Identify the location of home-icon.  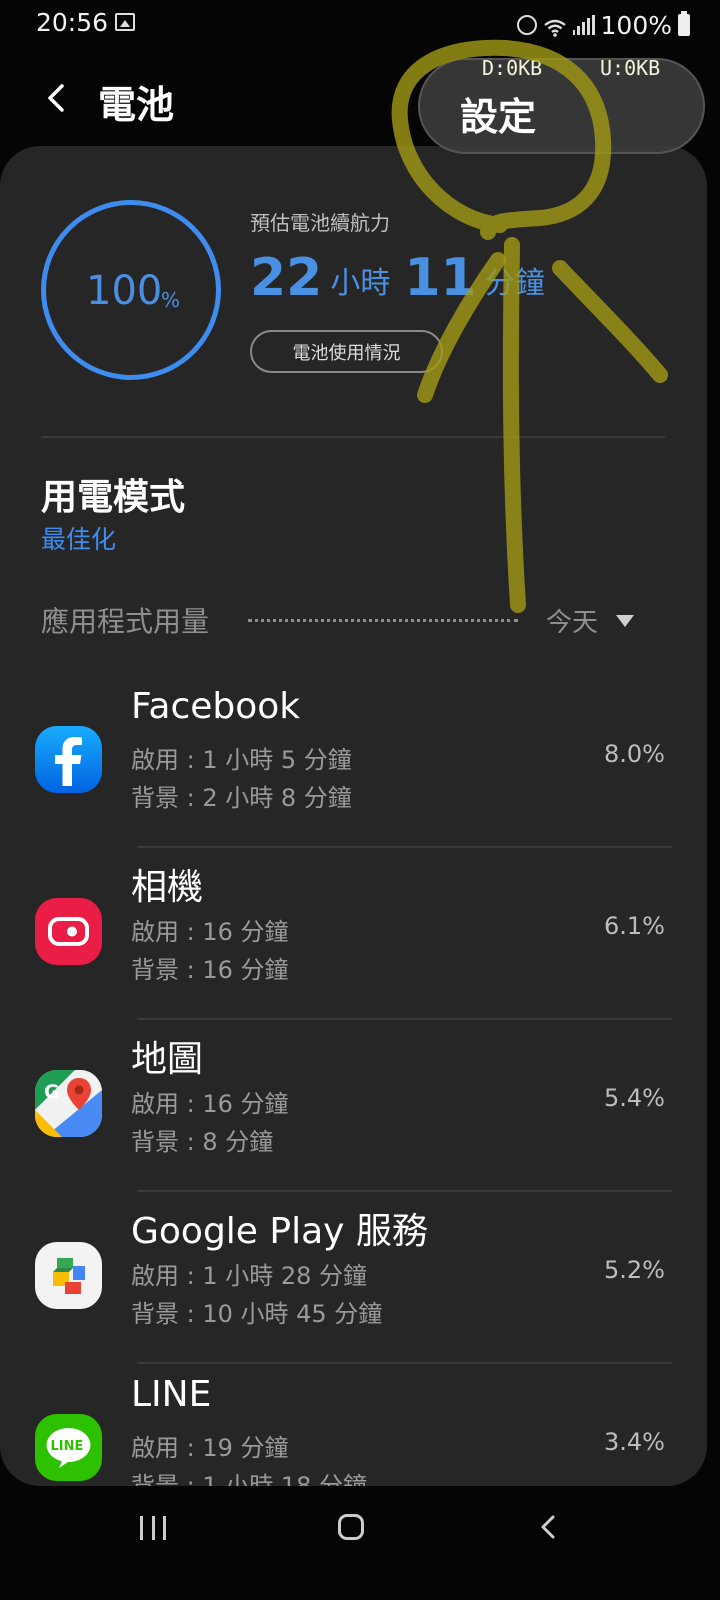
(351, 1527).